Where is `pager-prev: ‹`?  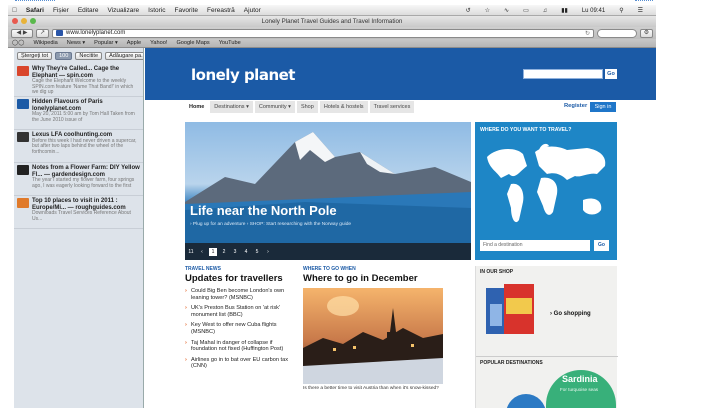
pager-prev: ‹ is located at coordinates (202, 252).